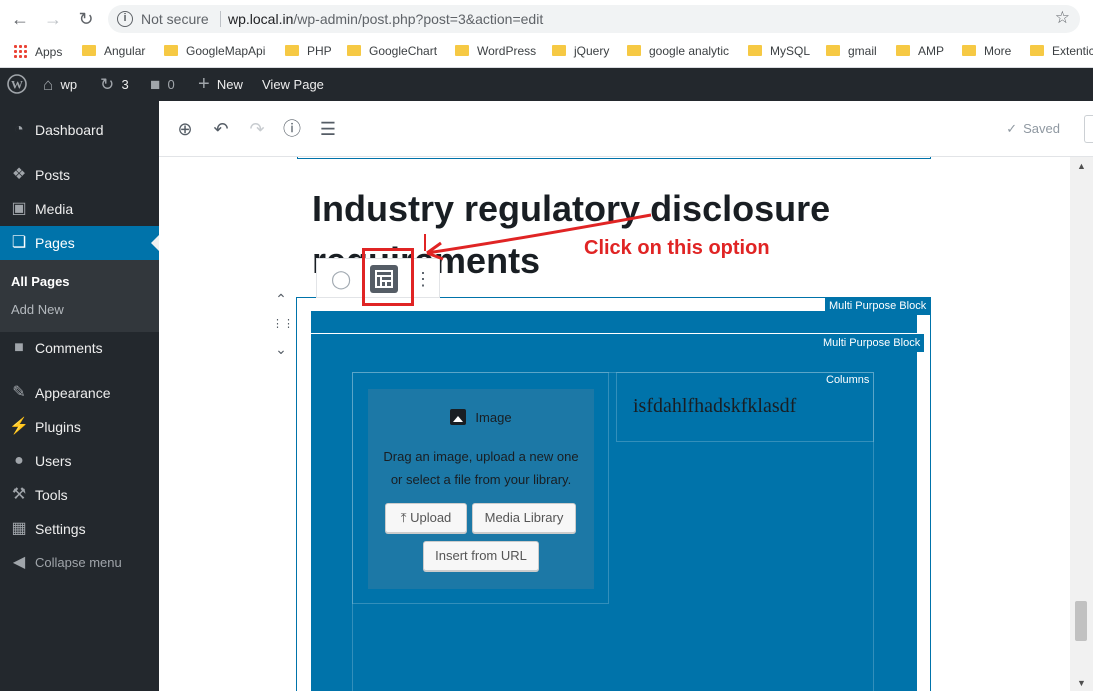 The height and width of the screenshot is (691, 1093). What do you see at coordinates (257, 129) in the screenshot?
I see `redo-icon: ↷` at bounding box center [257, 129].